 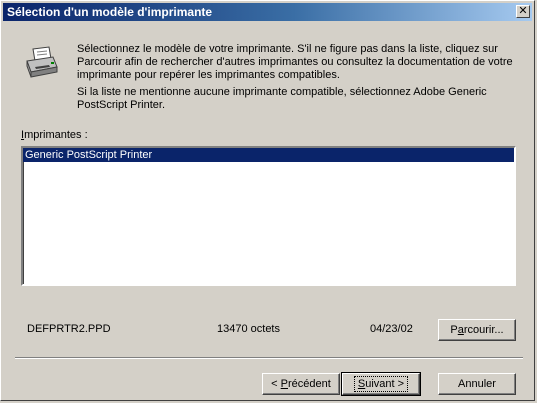 What do you see at coordinates (284, 384) in the screenshot?
I see `back-accel: P` at bounding box center [284, 384].